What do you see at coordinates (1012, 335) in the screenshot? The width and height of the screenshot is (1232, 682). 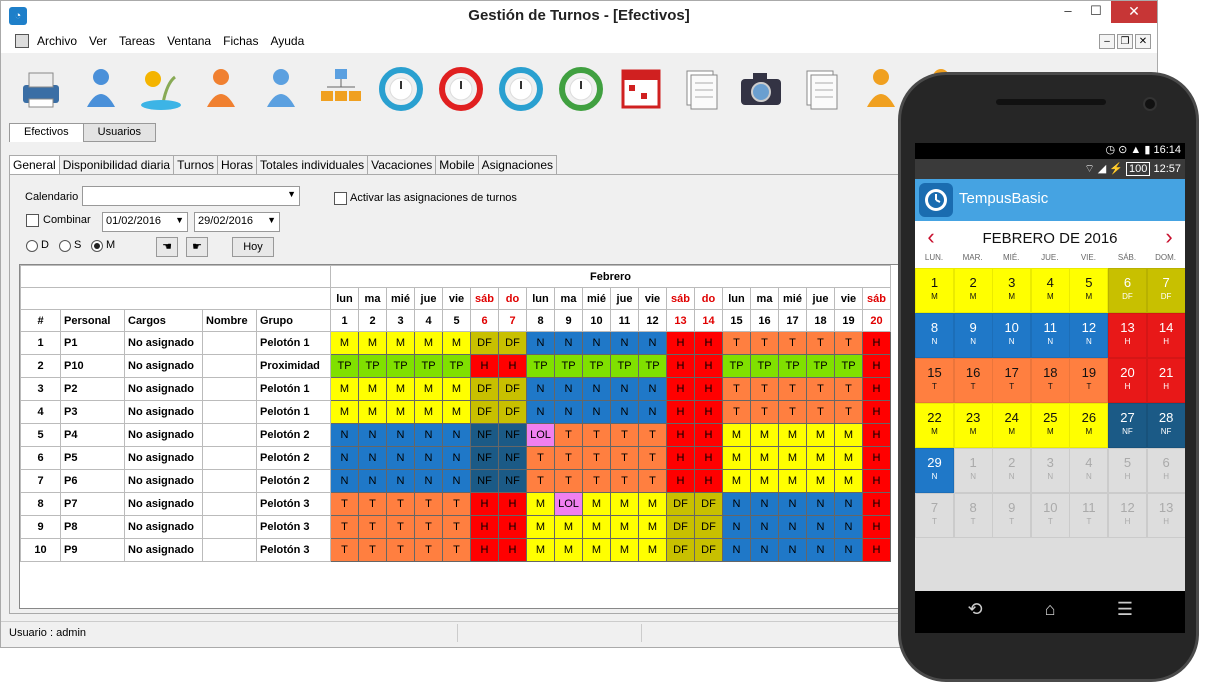 I see `calendar-day: 10 N` at bounding box center [1012, 335].